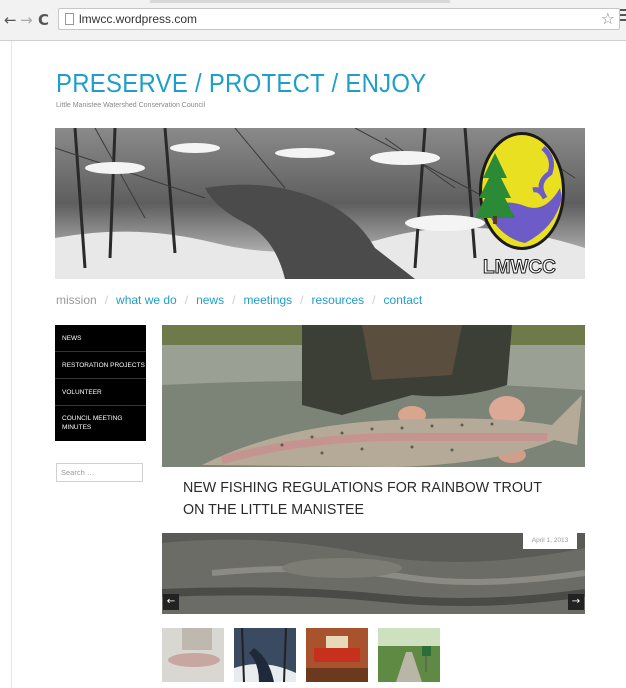 The height and width of the screenshot is (688, 626). I want to click on featured-post-image, so click(373, 396).